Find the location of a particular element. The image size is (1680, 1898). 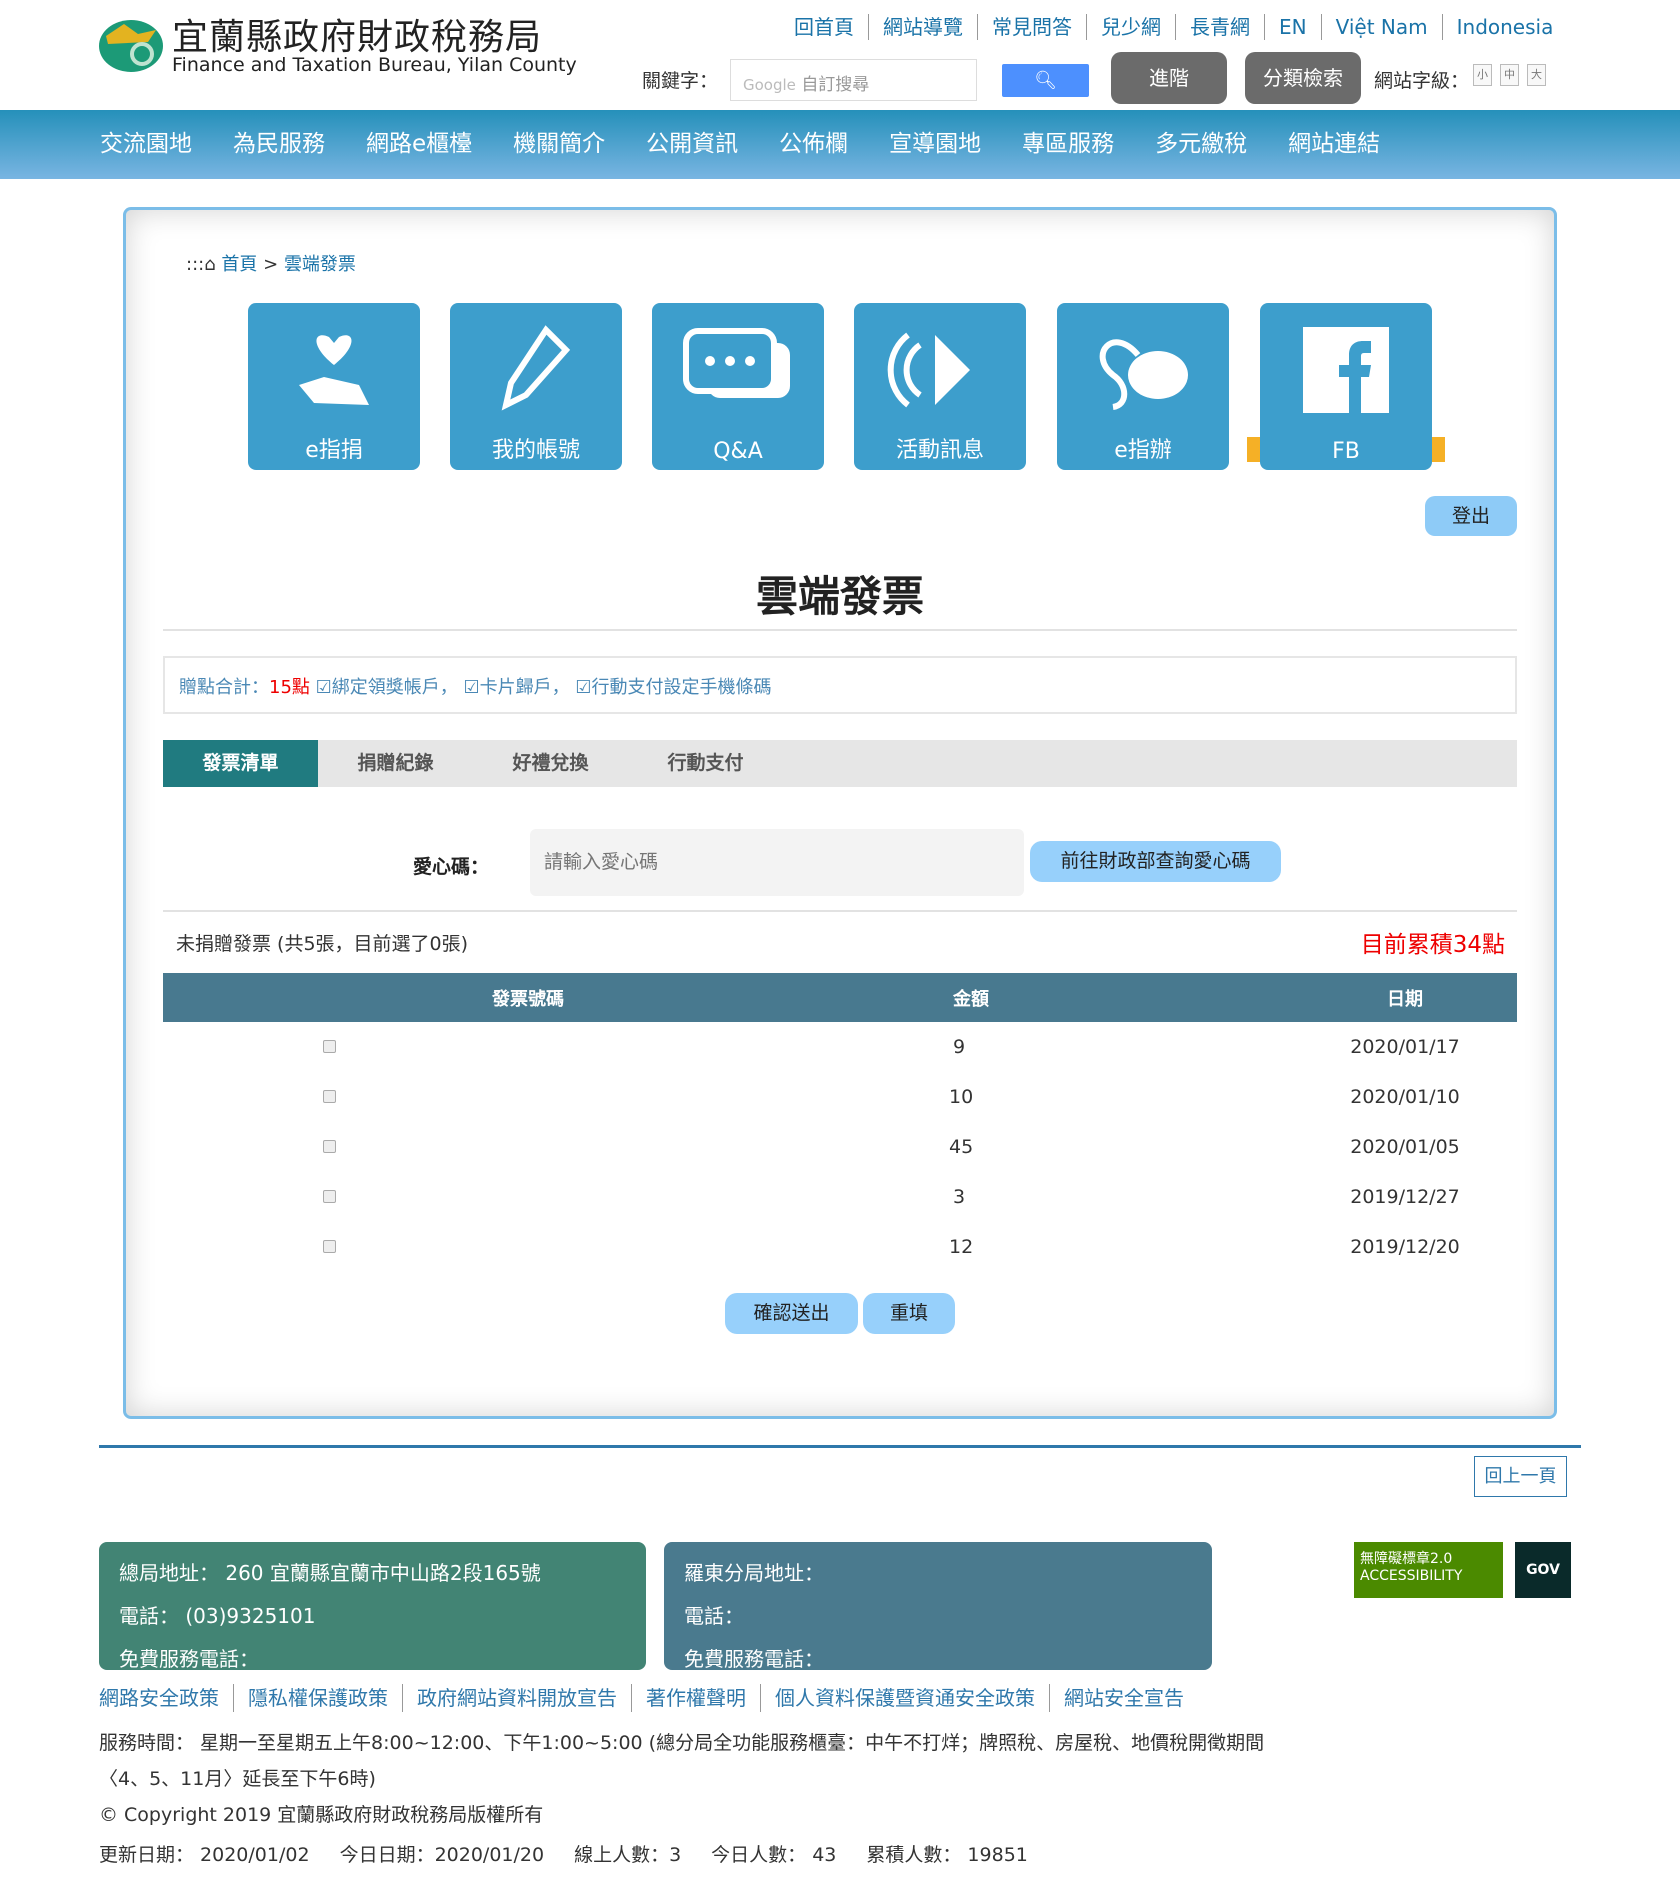

breadcrumb-current: 雲端發票 is located at coordinates (320, 264).